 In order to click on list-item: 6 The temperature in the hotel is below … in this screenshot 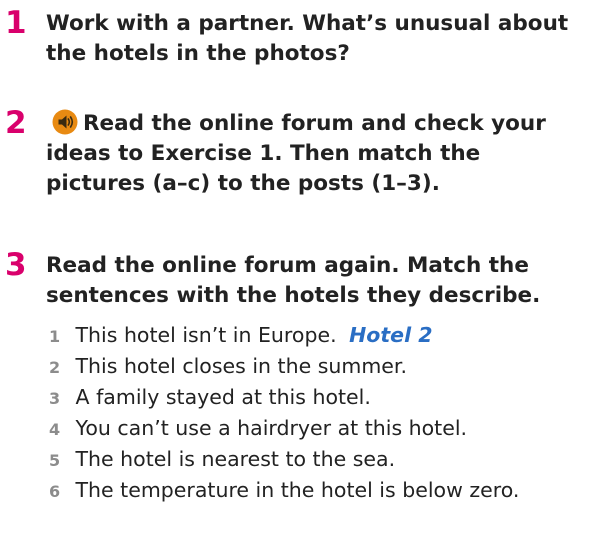, I will do `click(319, 490)`.